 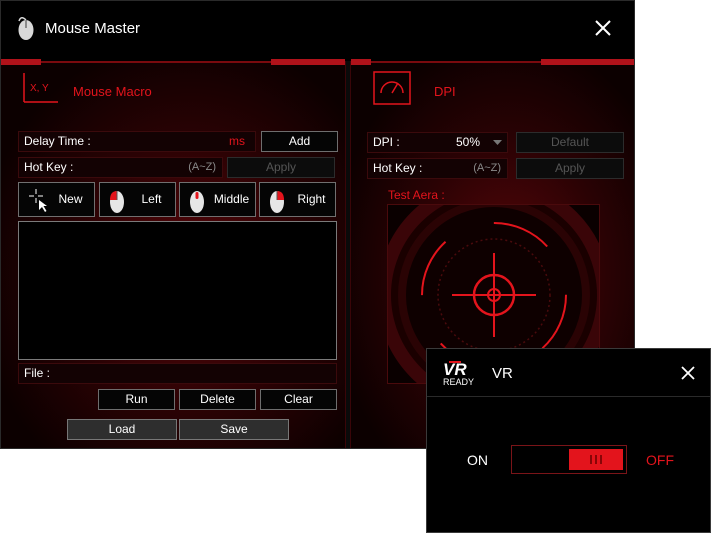 I want to click on xy-axis-icon: X, Y, so click(x=40, y=88).